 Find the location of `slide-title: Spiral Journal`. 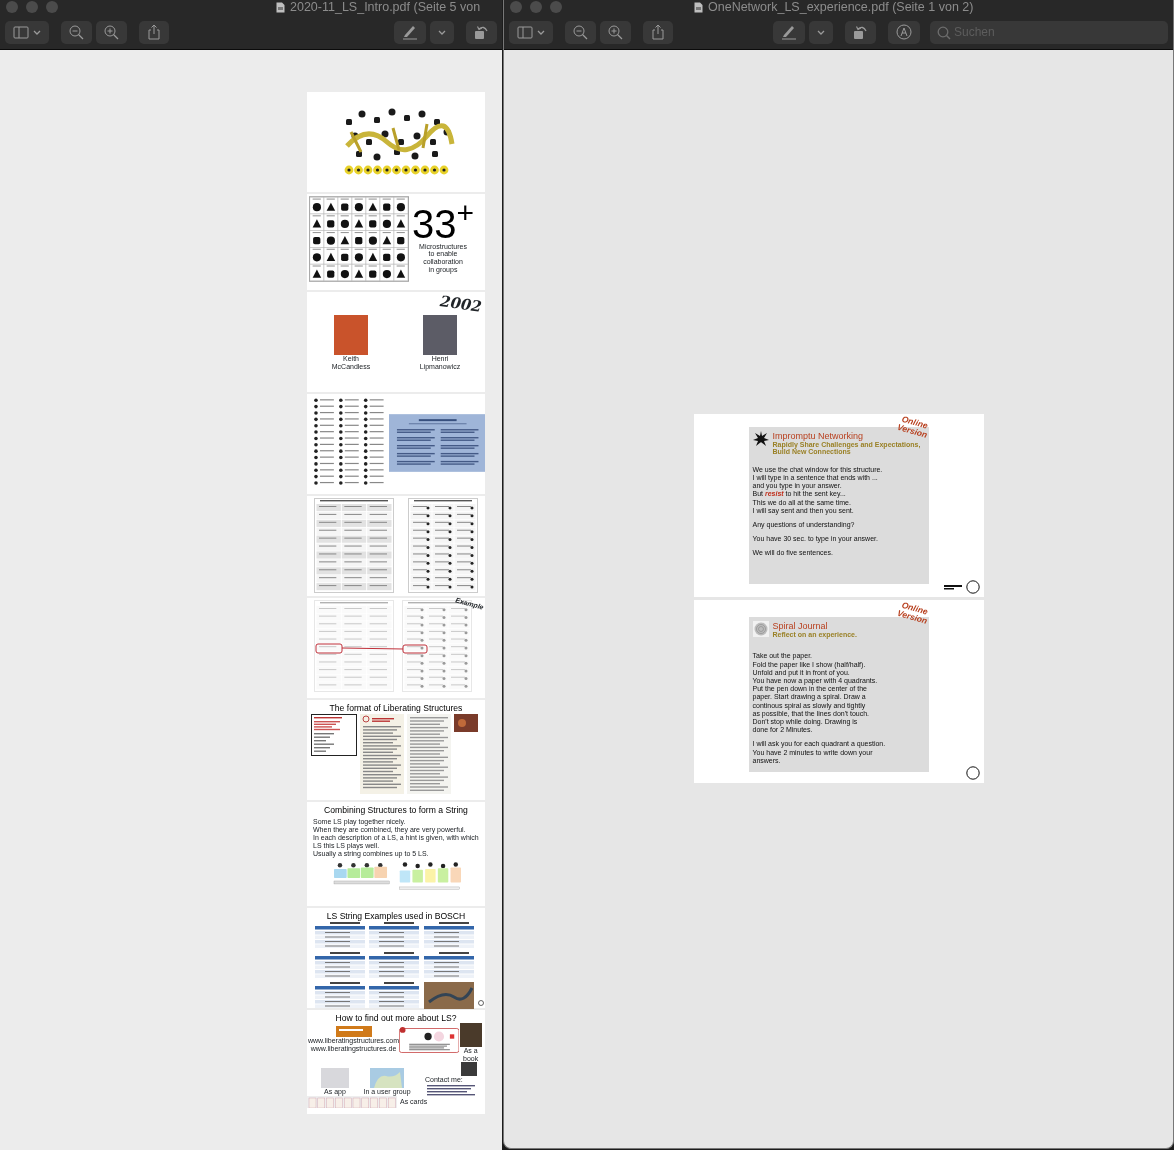

slide-title: Spiral Journal is located at coordinates (800, 626).